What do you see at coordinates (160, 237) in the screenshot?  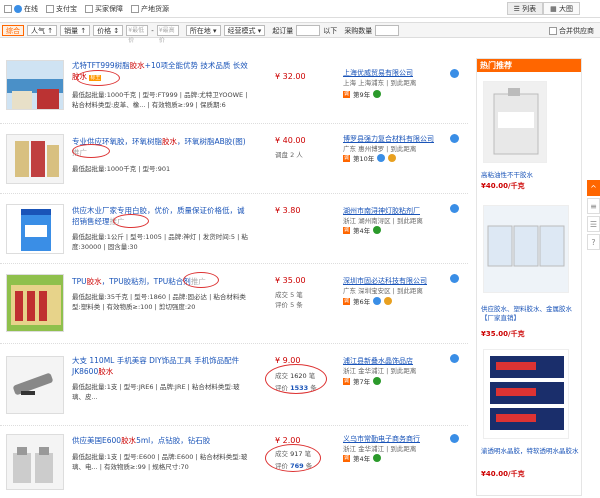 I see `product-meta: 最低起批量:1公斤 | 型号:1005 | 品牌:神灯 | 发货时间:5 | 粘` at bounding box center [160, 237].